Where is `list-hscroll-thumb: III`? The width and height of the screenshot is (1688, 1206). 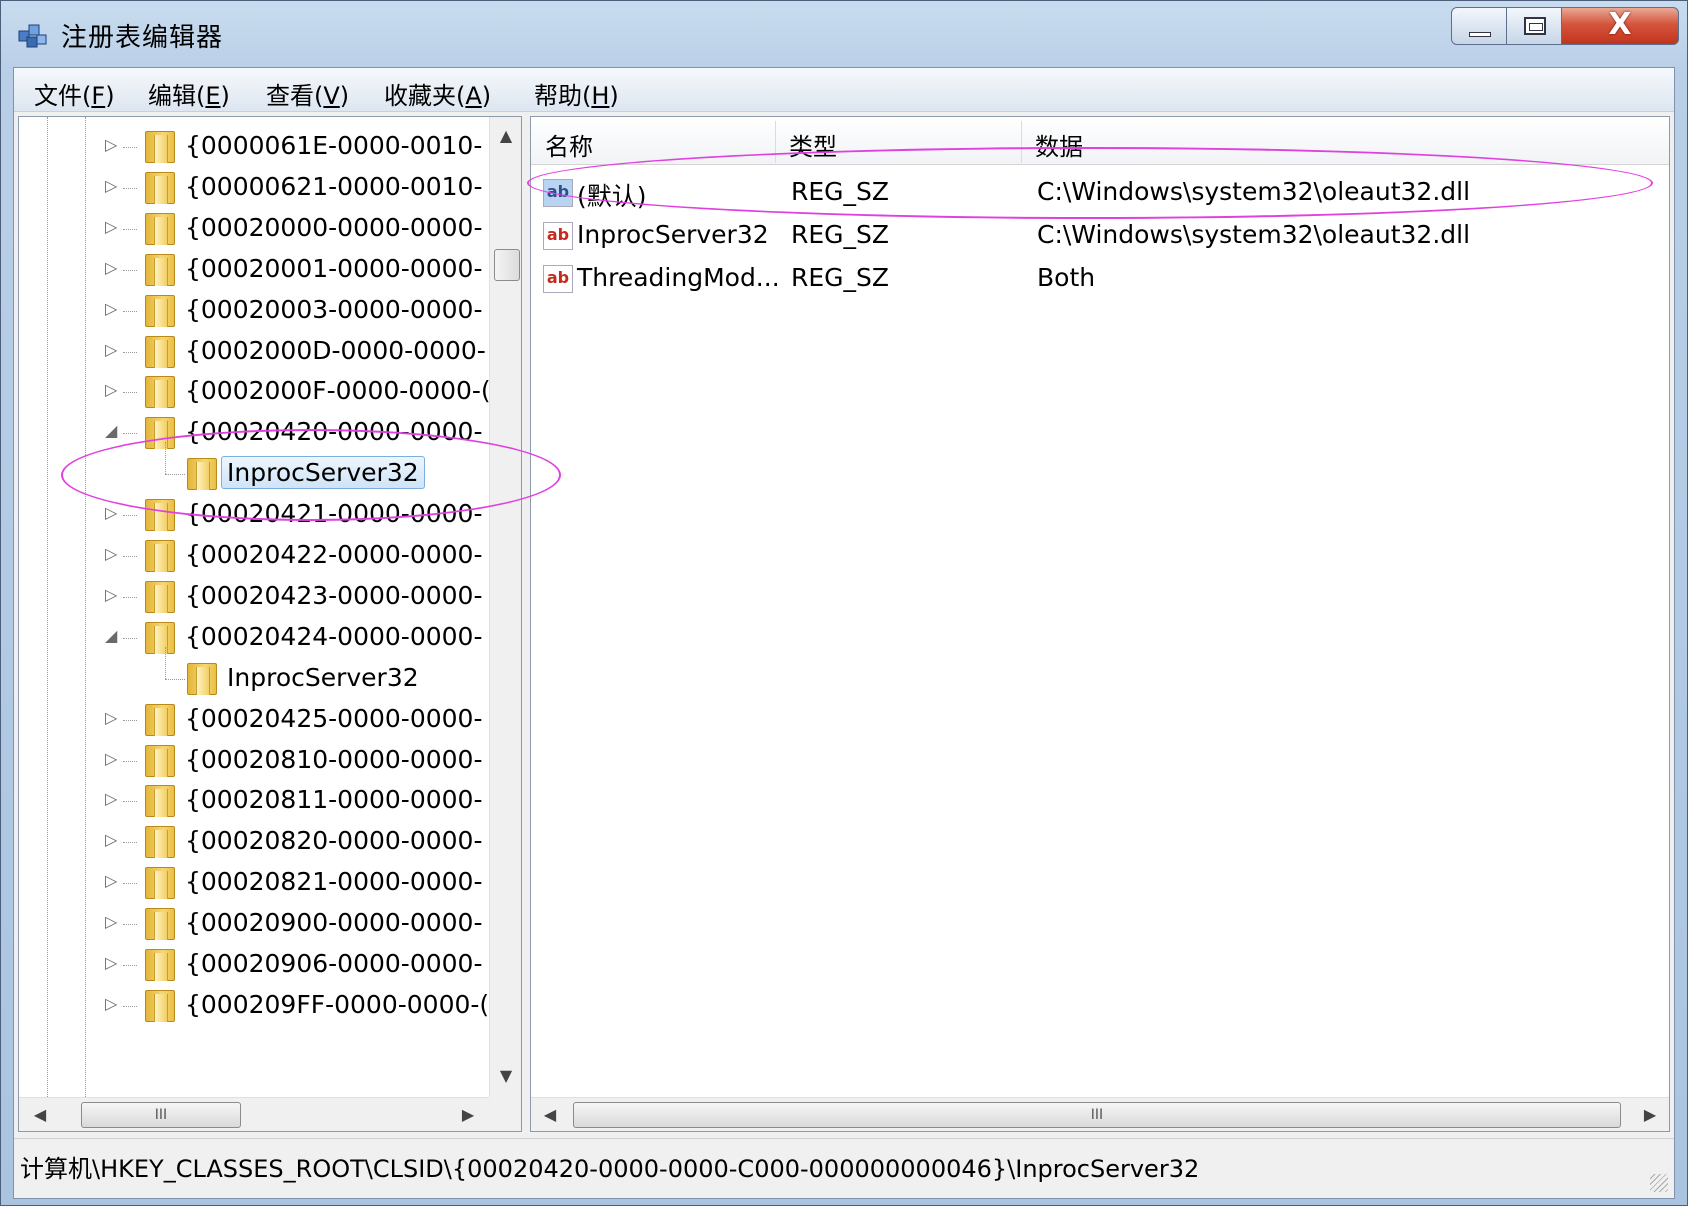 list-hscroll-thumb: III is located at coordinates (1097, 1115).